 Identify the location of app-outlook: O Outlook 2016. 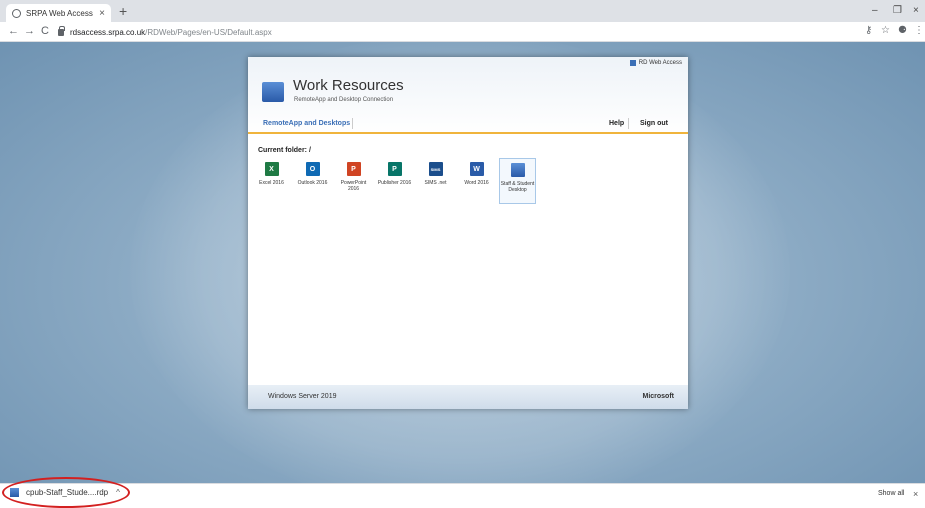
(312, 181).